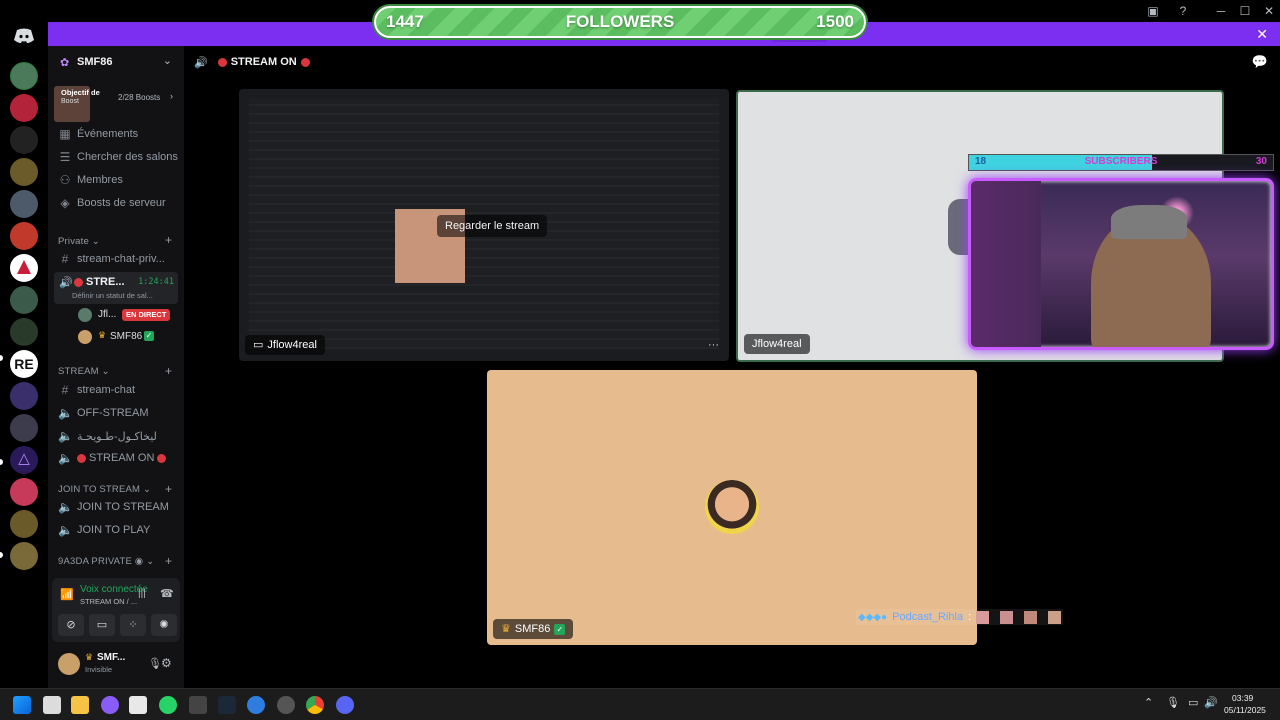  What do you see at coordinates (732, 507) in the screenshot?
I see `user-tile-smf86: ♛ SMF86 ✓` at bounding box center [732, 507].